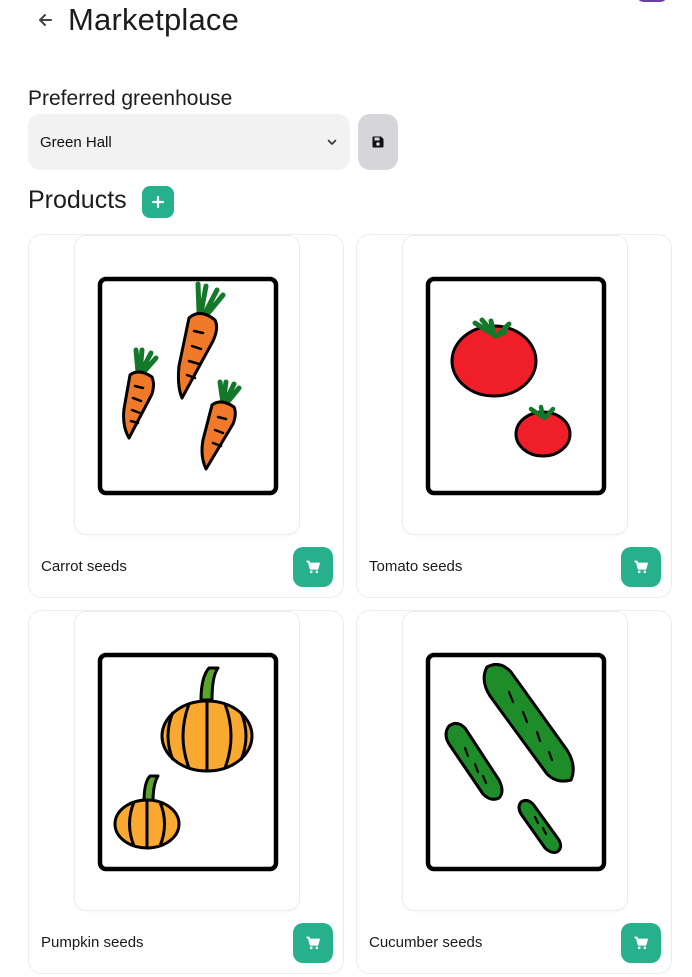 This screenshot has width=692, height=977. I want to click on tomato-image, so click(516, 386).